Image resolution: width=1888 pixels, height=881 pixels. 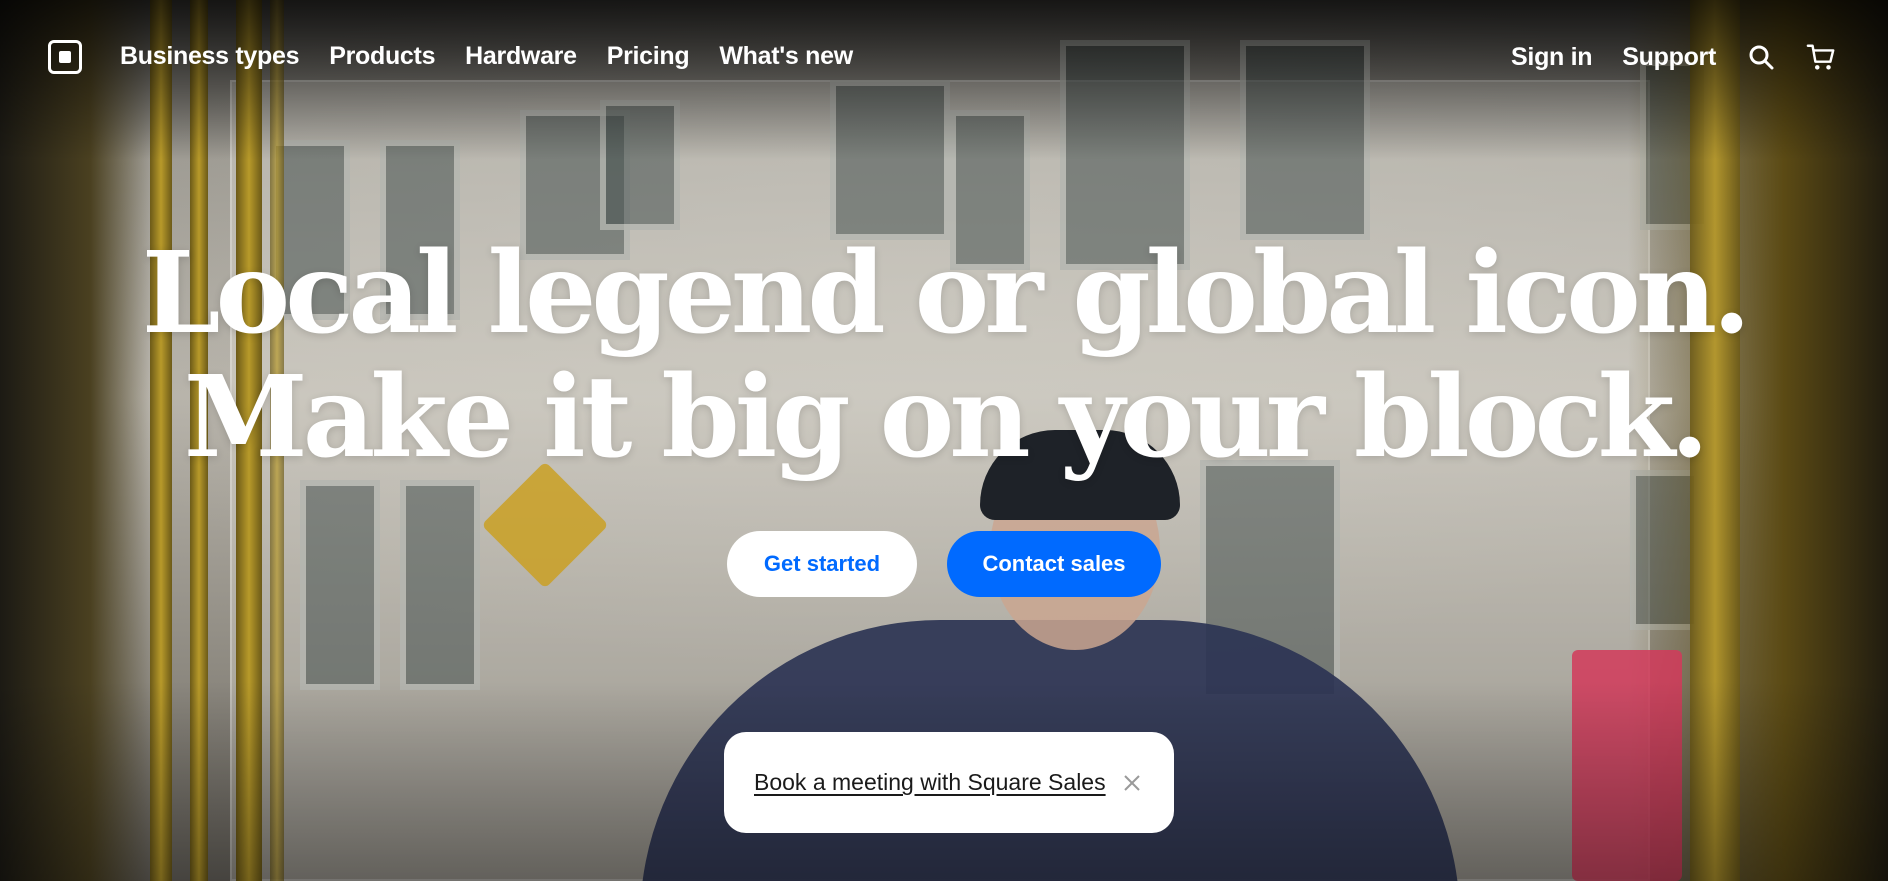 What do you see at coordinates (786, 56) in the screenshot?
I see `nav-whats-new: What's new` at bounding box center [786, 56].